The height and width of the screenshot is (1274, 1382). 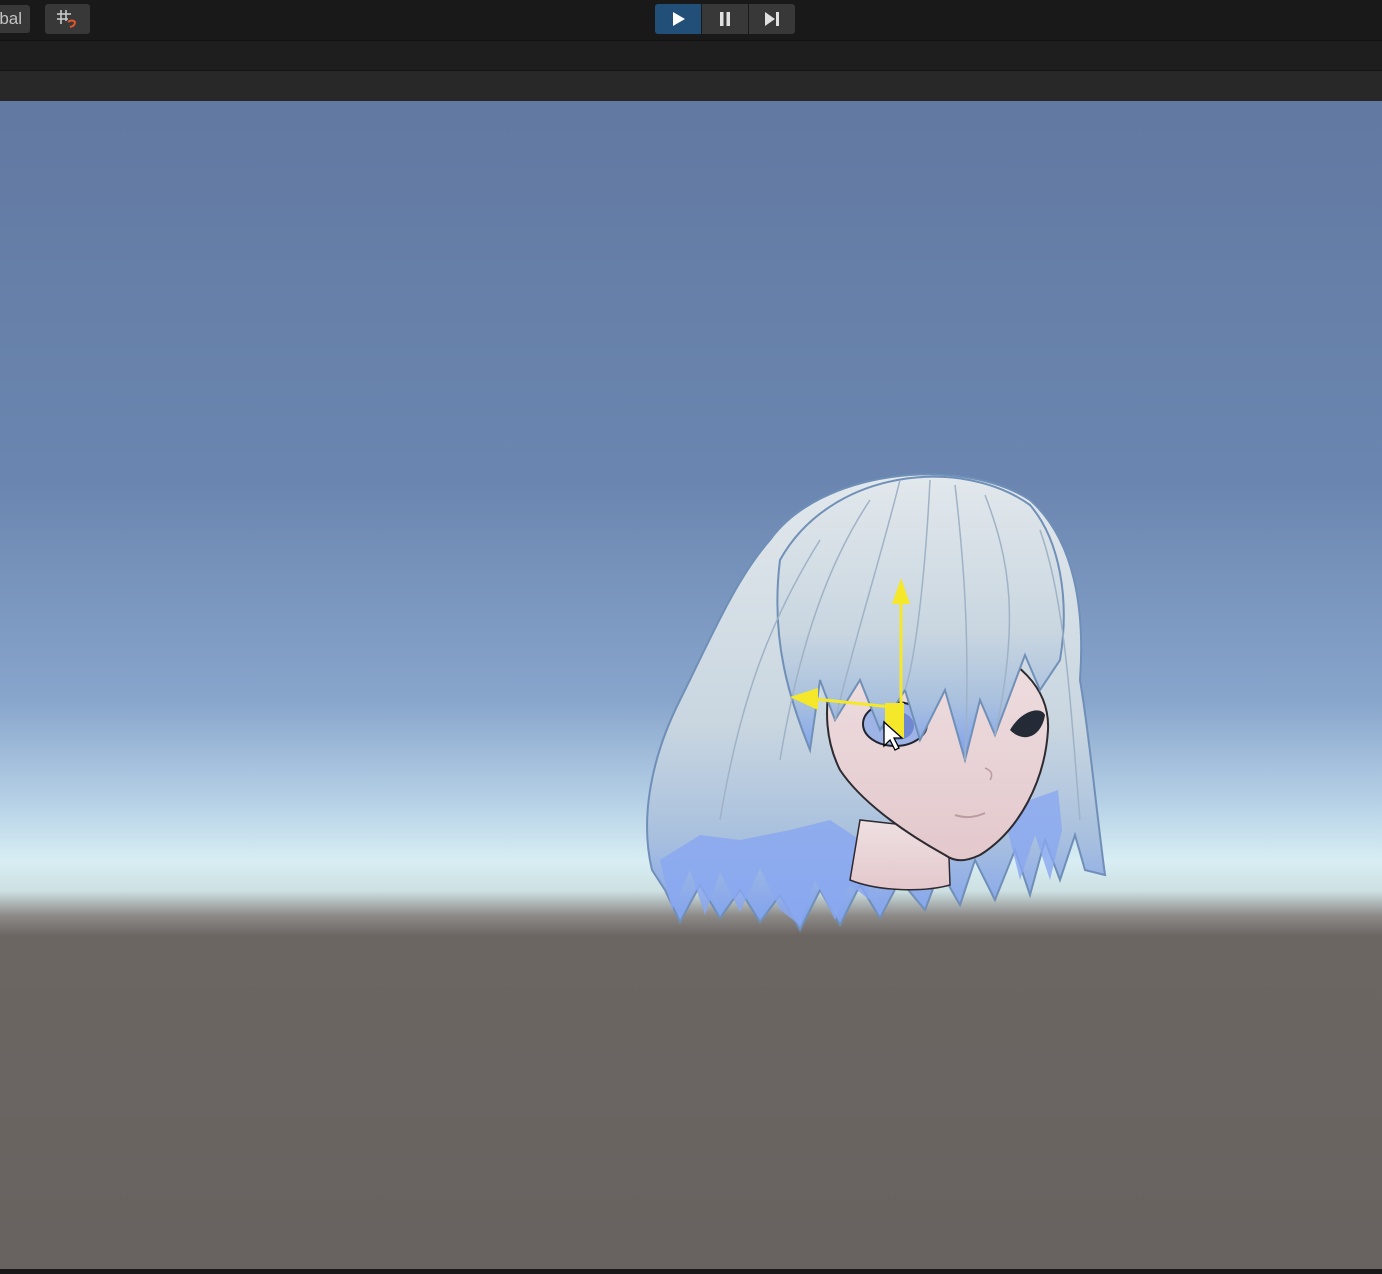 I want to click on scene-tab-bar, so click(x=691, y=55).